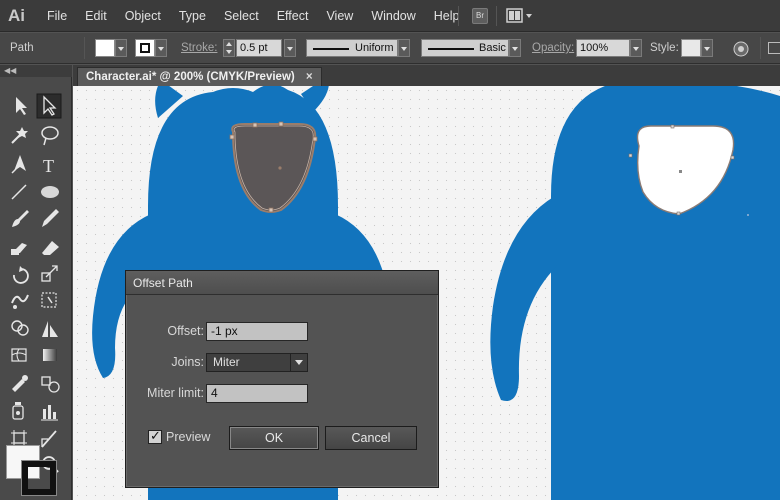 The width and height of the screenshot is (780, 500). What do you see at coordinates (49, 439) in the screenshot?
I see `slice-tool-icon` at bounding box center [49, 439].